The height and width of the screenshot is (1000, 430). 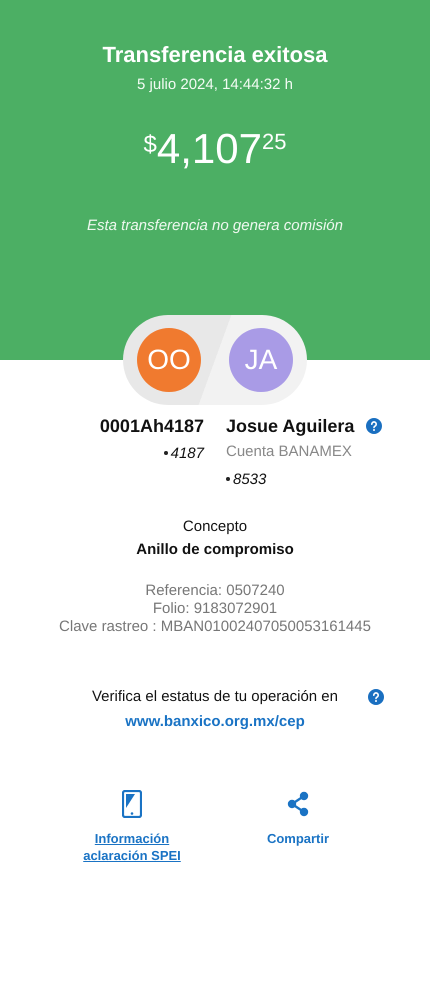 I want to click on fee-note: Esta transferencia no genera comisión, so click(x=215, y=225).